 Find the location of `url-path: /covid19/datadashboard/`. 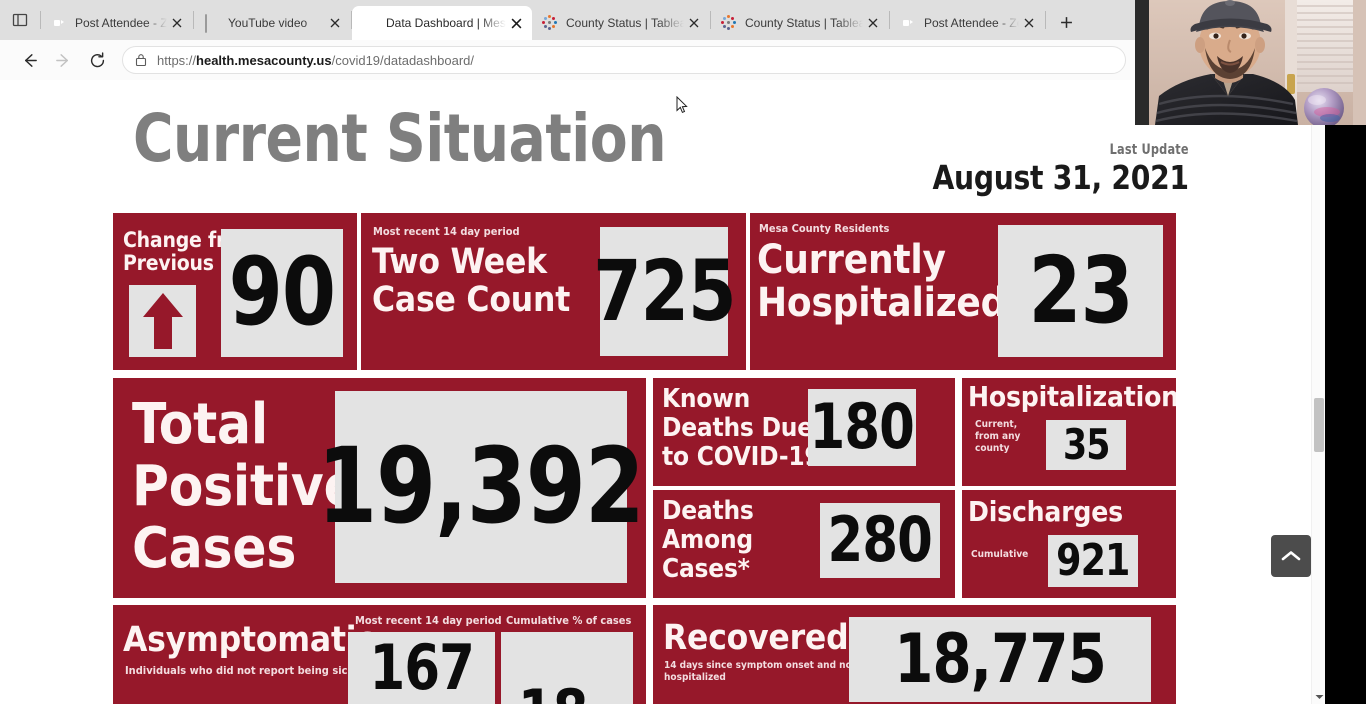

url-path: /covid19/datadashboard/ is located at coordinates (402, 60).